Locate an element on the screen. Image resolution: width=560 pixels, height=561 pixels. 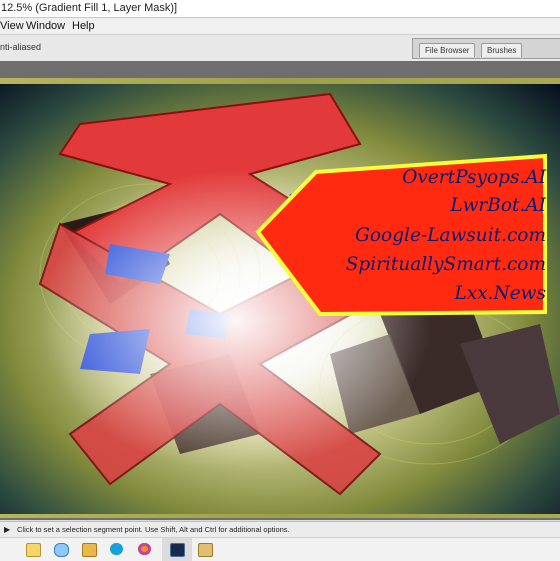
edge-browser-icon is located at coordinates (116, 549).